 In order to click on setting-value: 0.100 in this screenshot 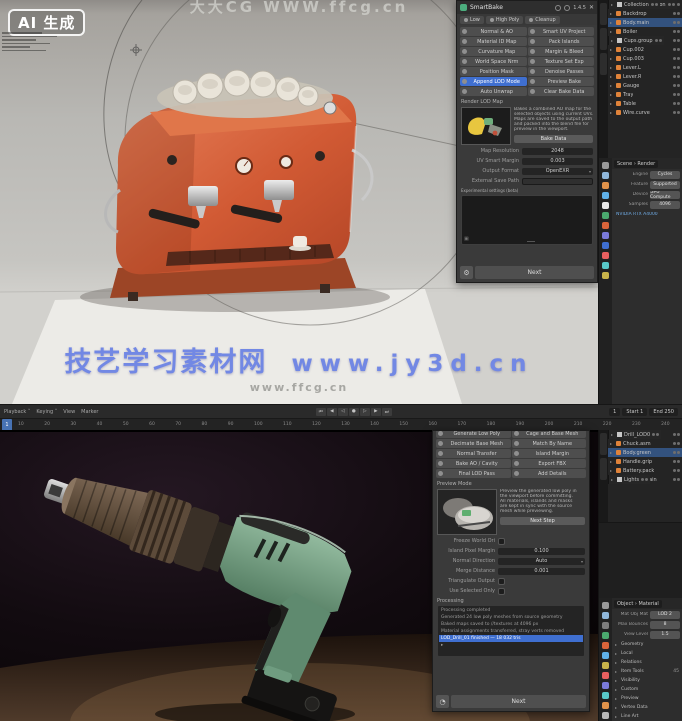, I will do `click(541, 551)`.